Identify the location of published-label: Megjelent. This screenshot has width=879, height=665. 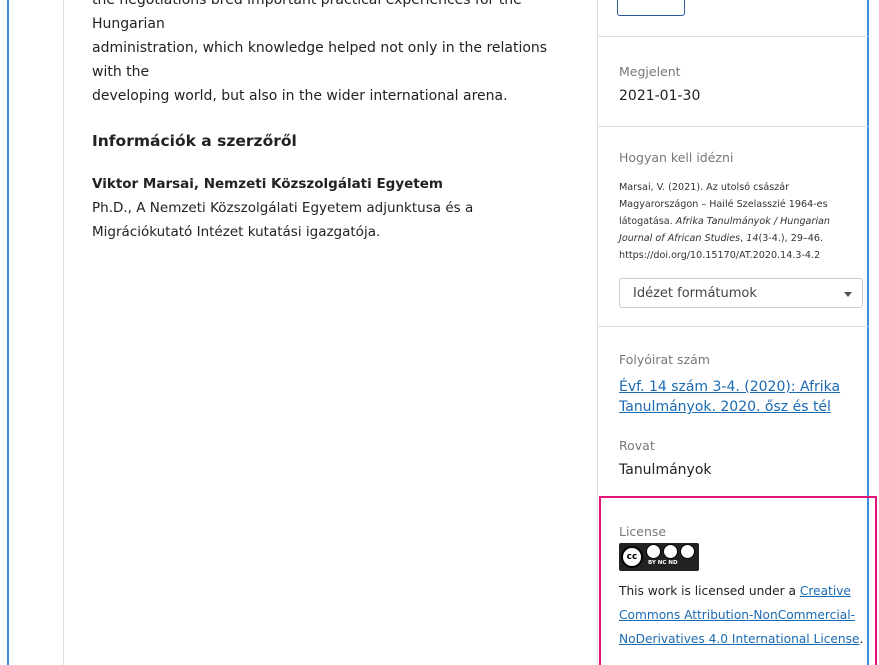
(650, 71).